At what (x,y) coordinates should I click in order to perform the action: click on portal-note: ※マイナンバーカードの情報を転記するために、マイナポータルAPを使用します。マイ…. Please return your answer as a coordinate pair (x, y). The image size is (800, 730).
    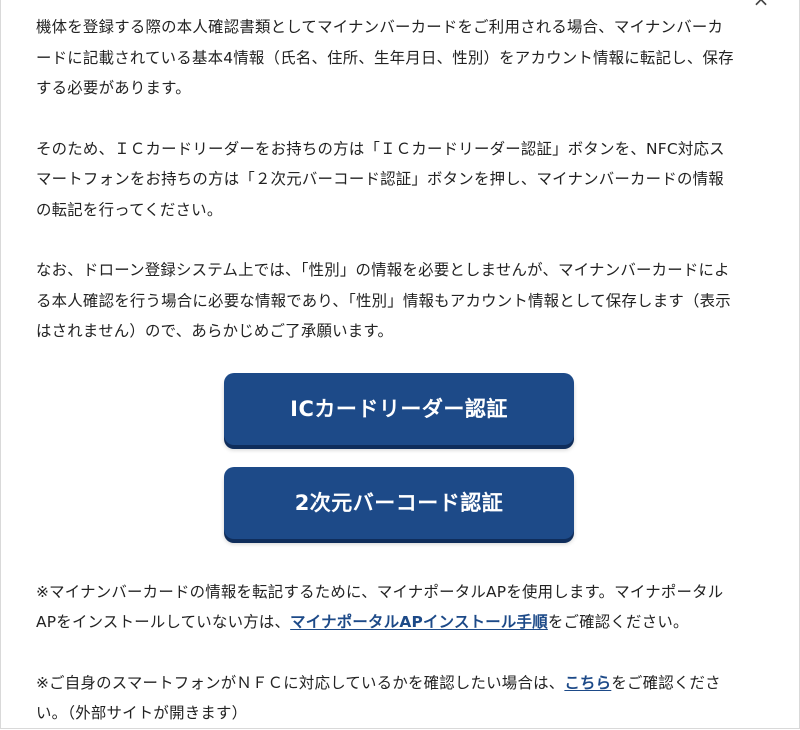
    Looking at the image, I should click on (400, 607).